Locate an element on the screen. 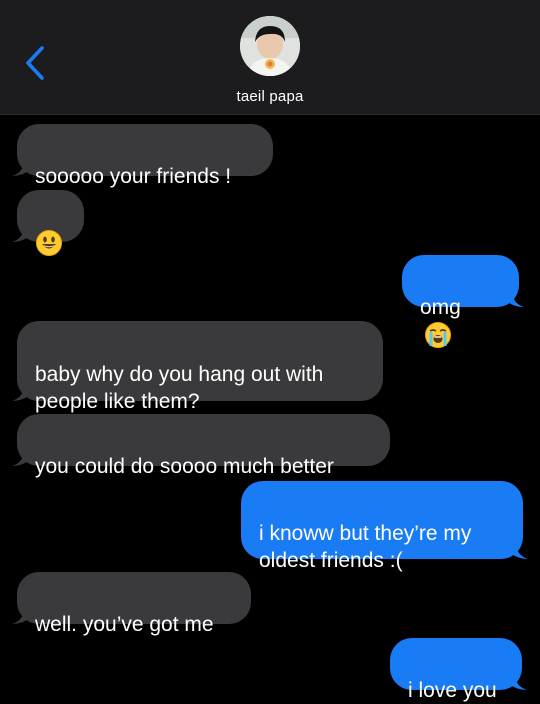 This screenshot has height=704, width=540. outgoing-message-bubble: omg is located at coordinates (463, 302).